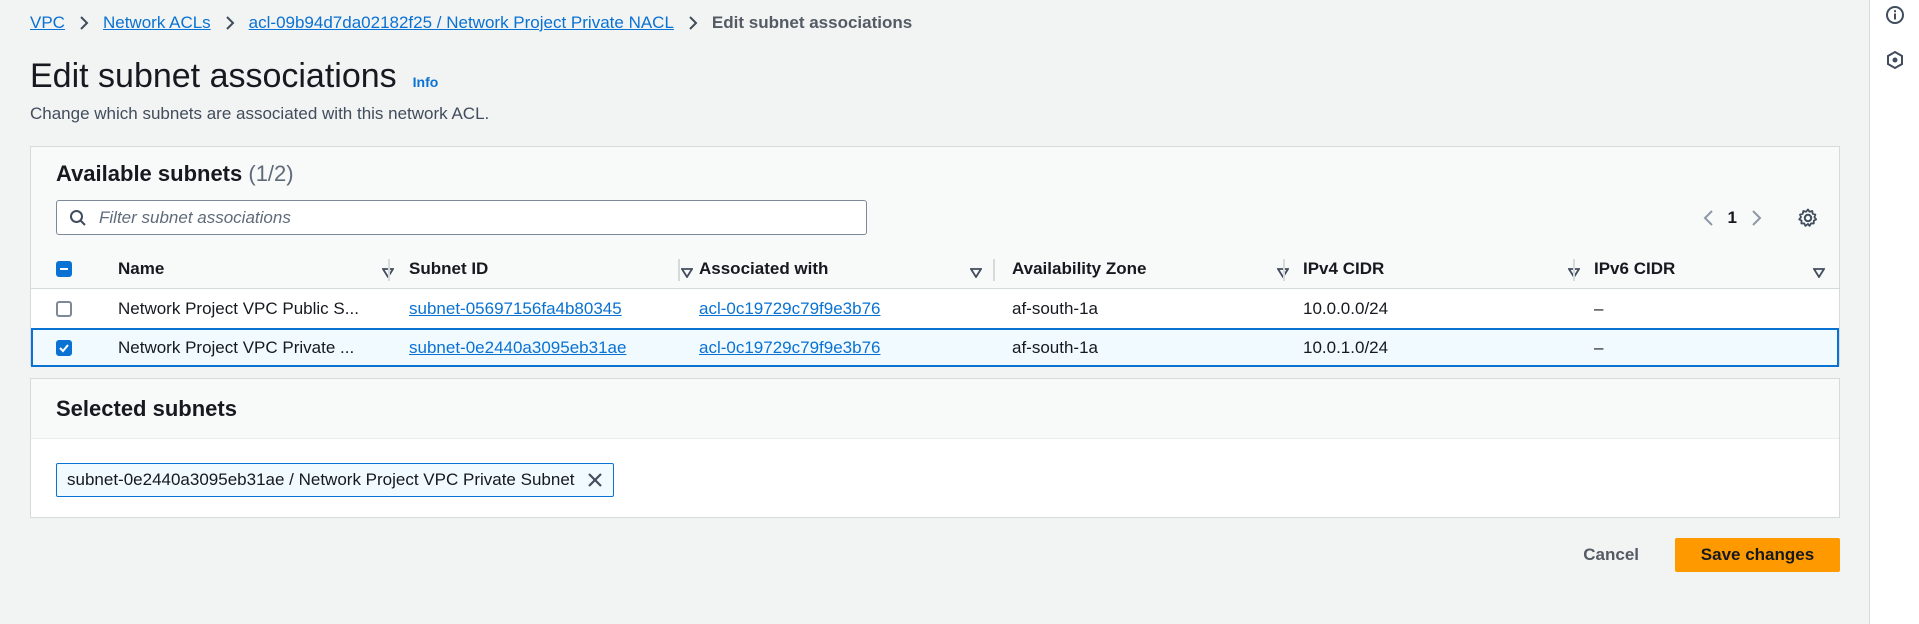  I want to click on row-checkbox, so click(64, 309).